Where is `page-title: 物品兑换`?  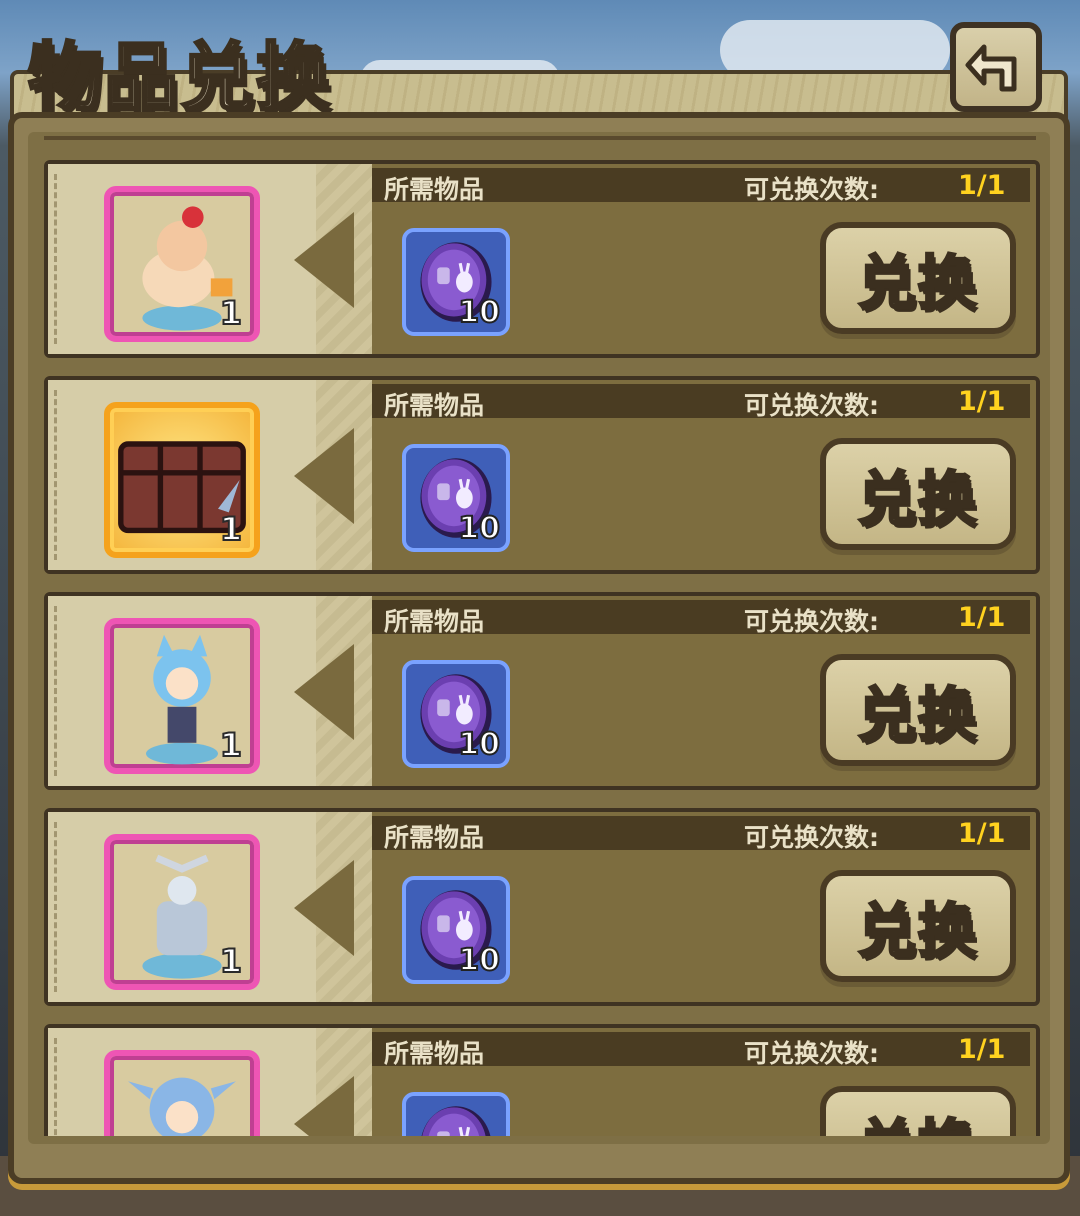
page-title: 物品兑换 is located at coordinates (179, 78).